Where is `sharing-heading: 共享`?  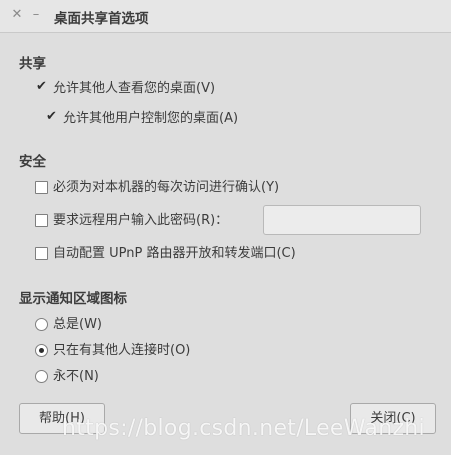 sharing-heading: 共享 is located at coordinates (32, 64).